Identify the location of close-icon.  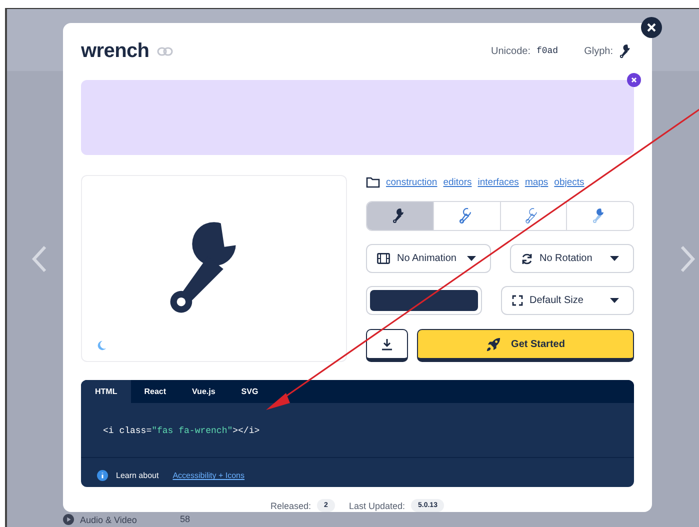
(634, 79).